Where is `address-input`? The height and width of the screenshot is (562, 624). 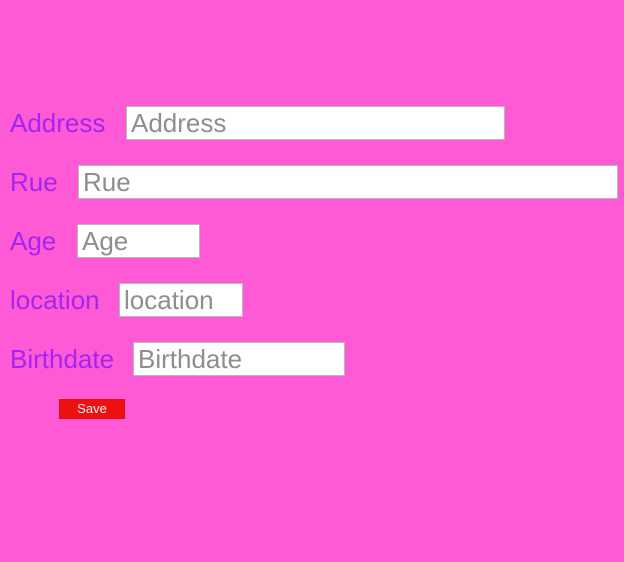 address-input is located at coordinates (315, 123).